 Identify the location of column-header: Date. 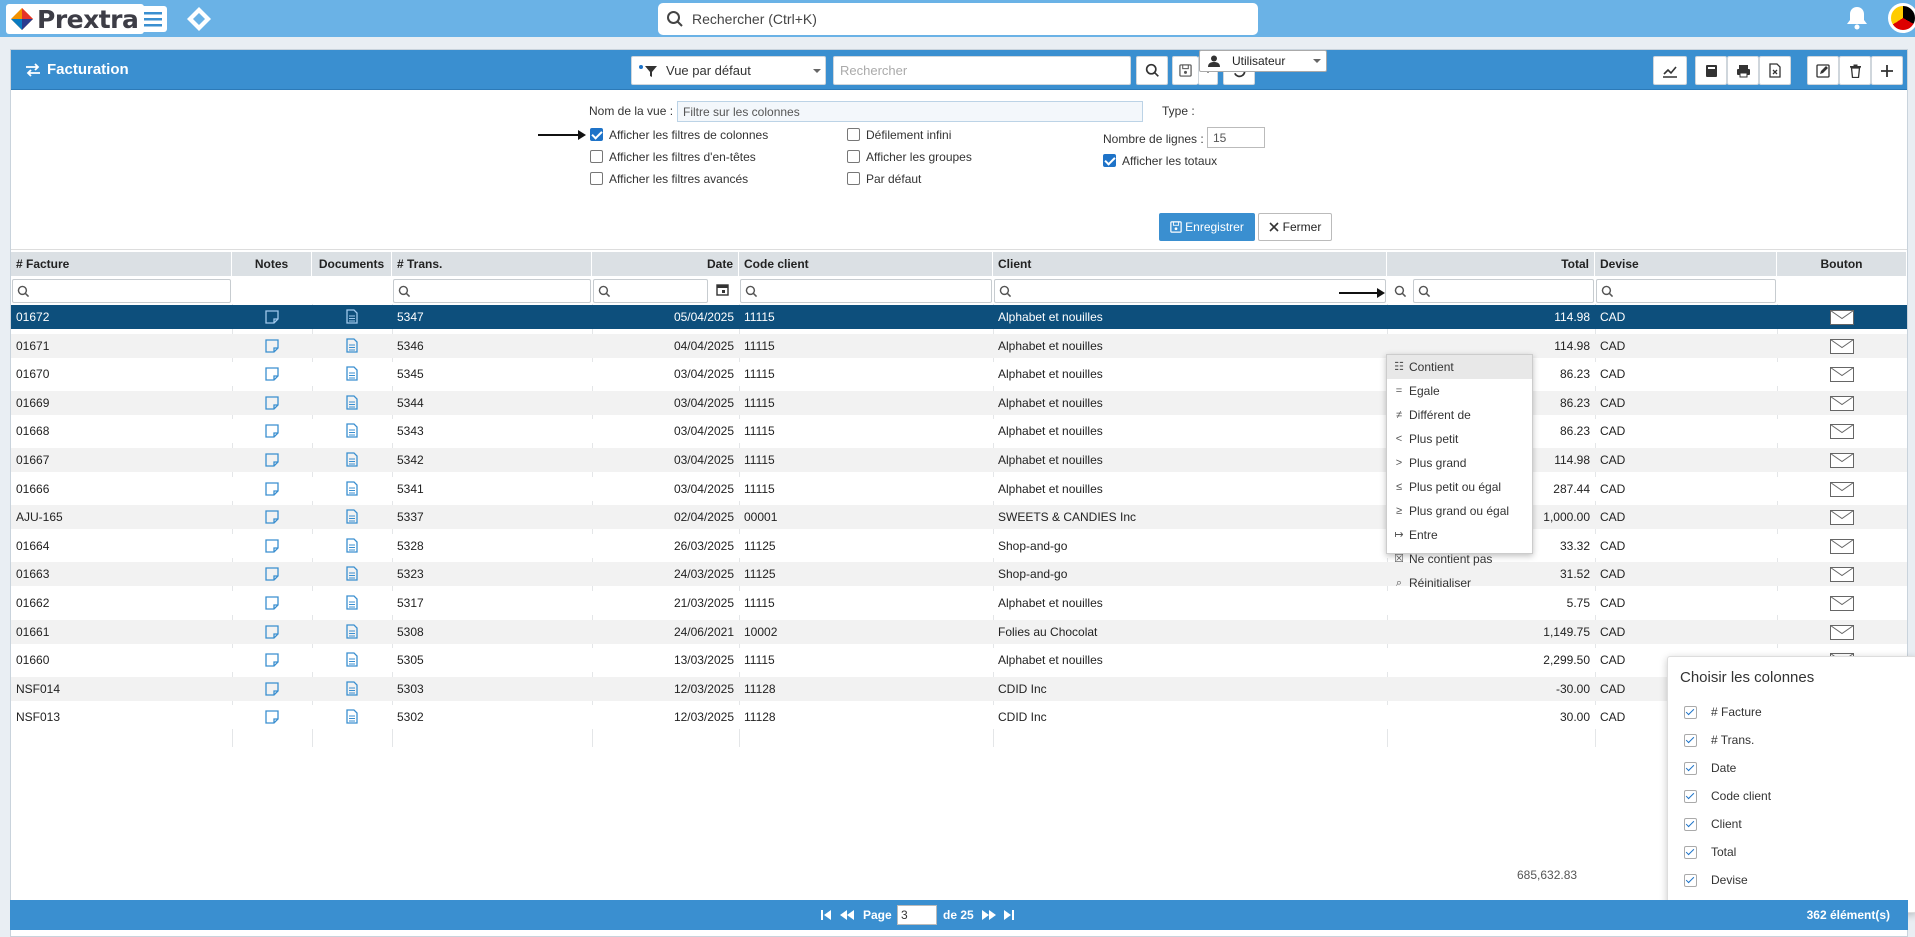
(665, 264).